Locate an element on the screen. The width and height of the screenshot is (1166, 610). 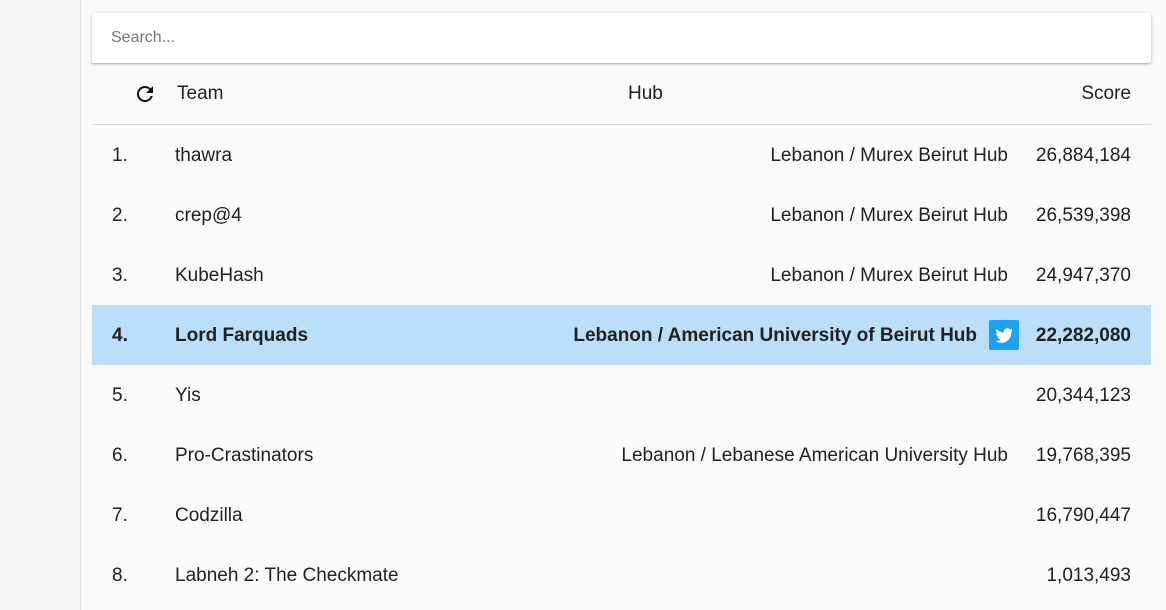
table-row: 5. Yis 20,344,123 is located at coordinates (621, 395).